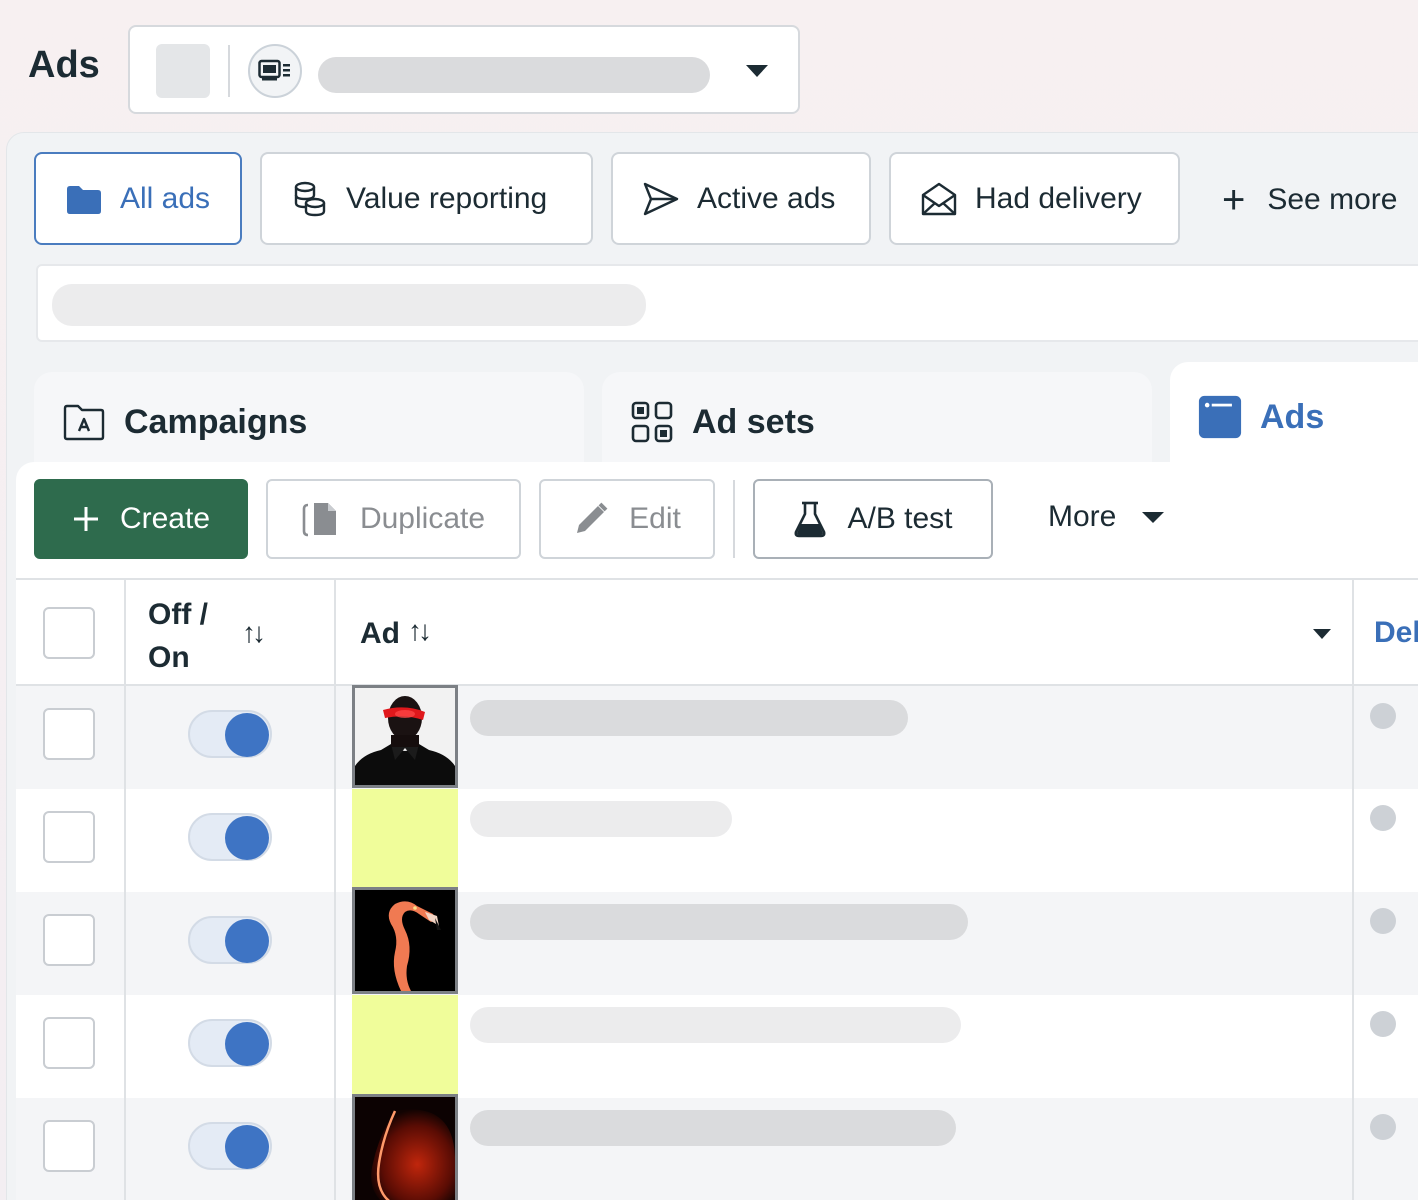  What do you see at coordinates (655, 518) in the screenshot?
I see `edit-label: Edit` at bounding box center [655, 518].